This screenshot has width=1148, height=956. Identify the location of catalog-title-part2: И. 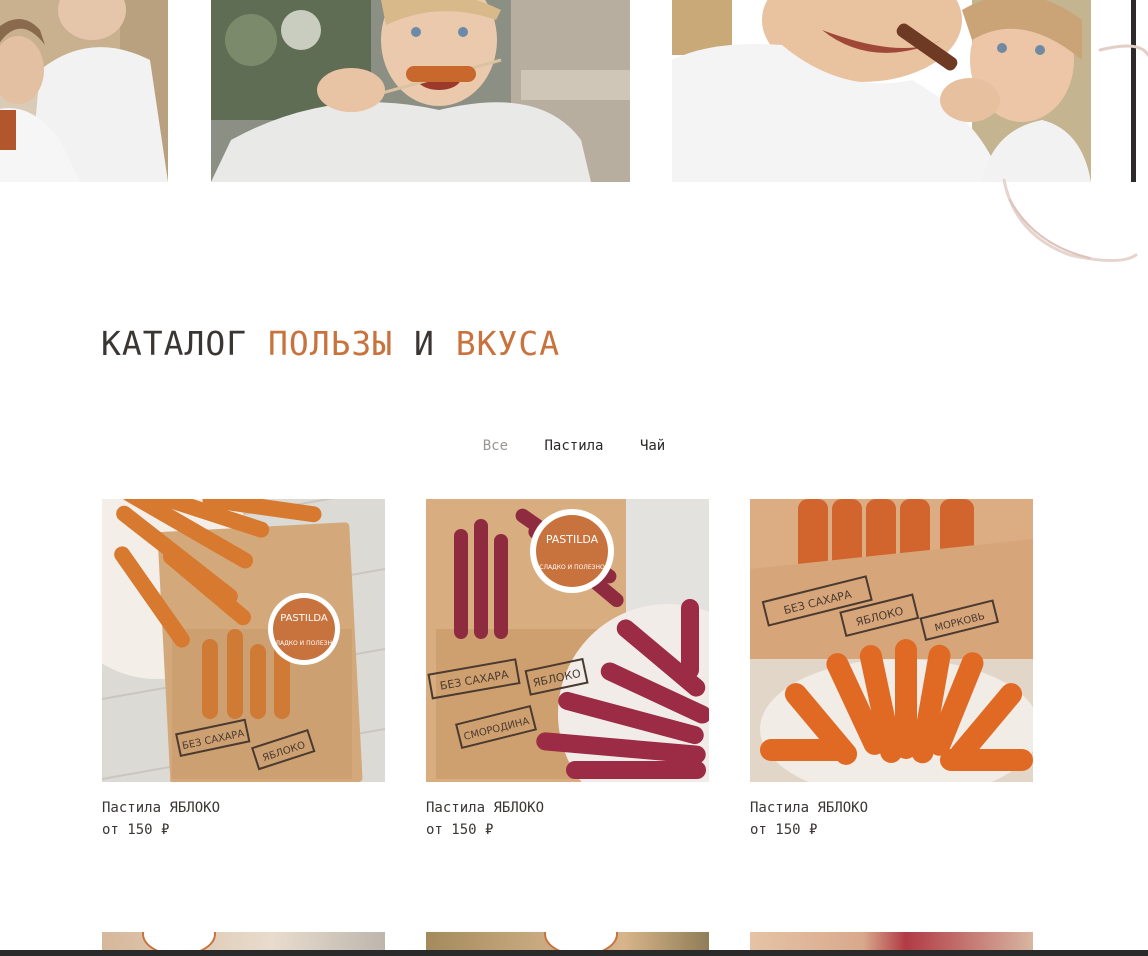
(424, 343).